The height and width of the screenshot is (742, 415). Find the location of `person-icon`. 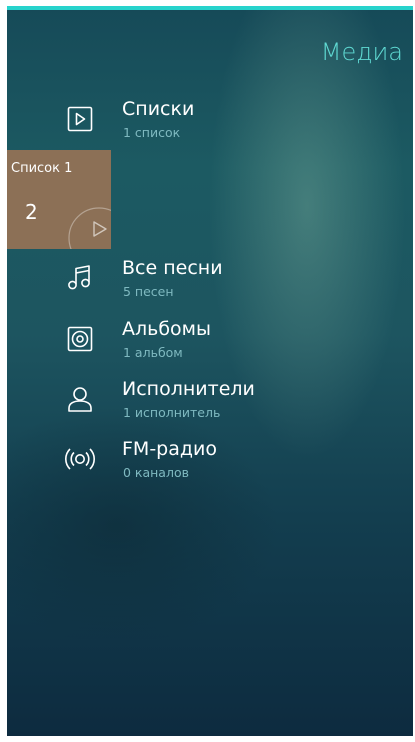

person-icon is located at coordinates (80, 399).